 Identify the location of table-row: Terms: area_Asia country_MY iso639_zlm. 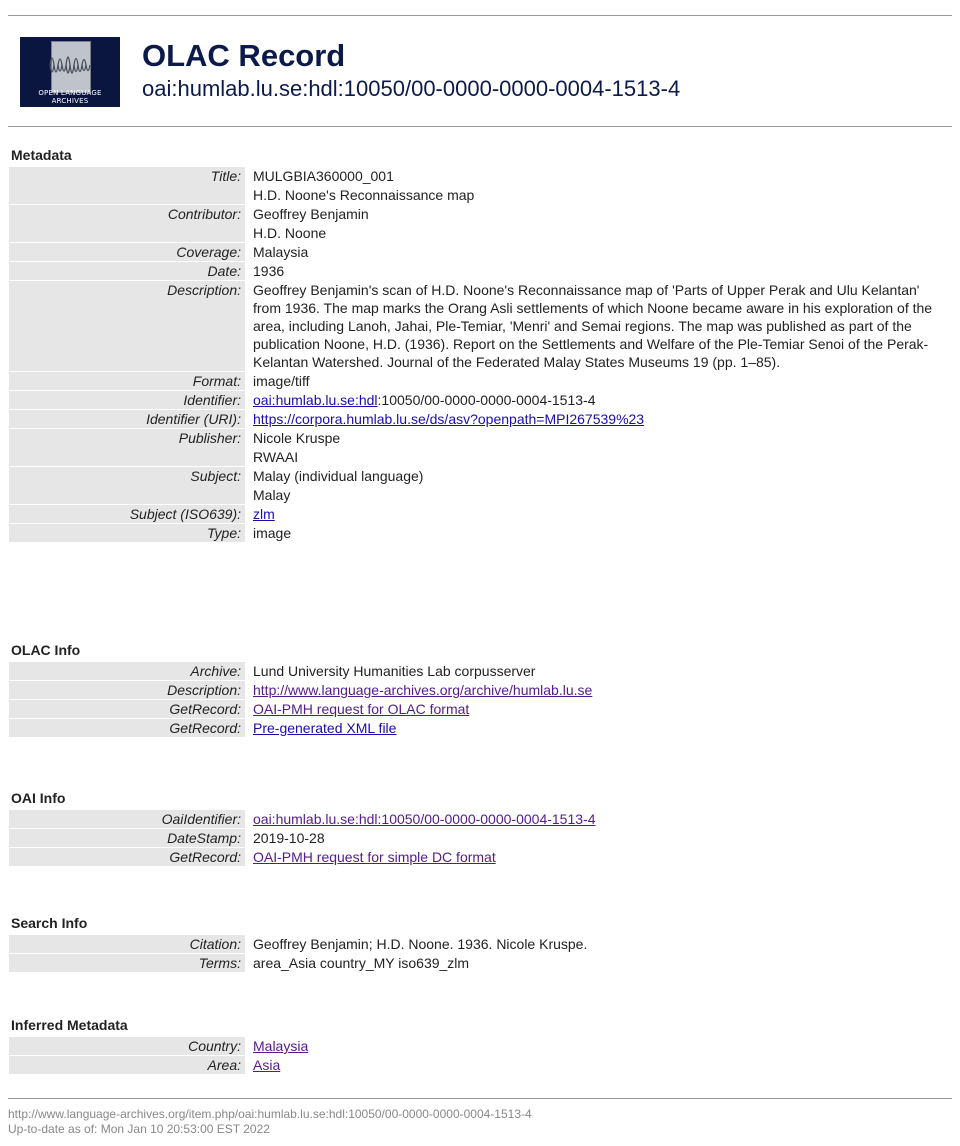
(481, 963).